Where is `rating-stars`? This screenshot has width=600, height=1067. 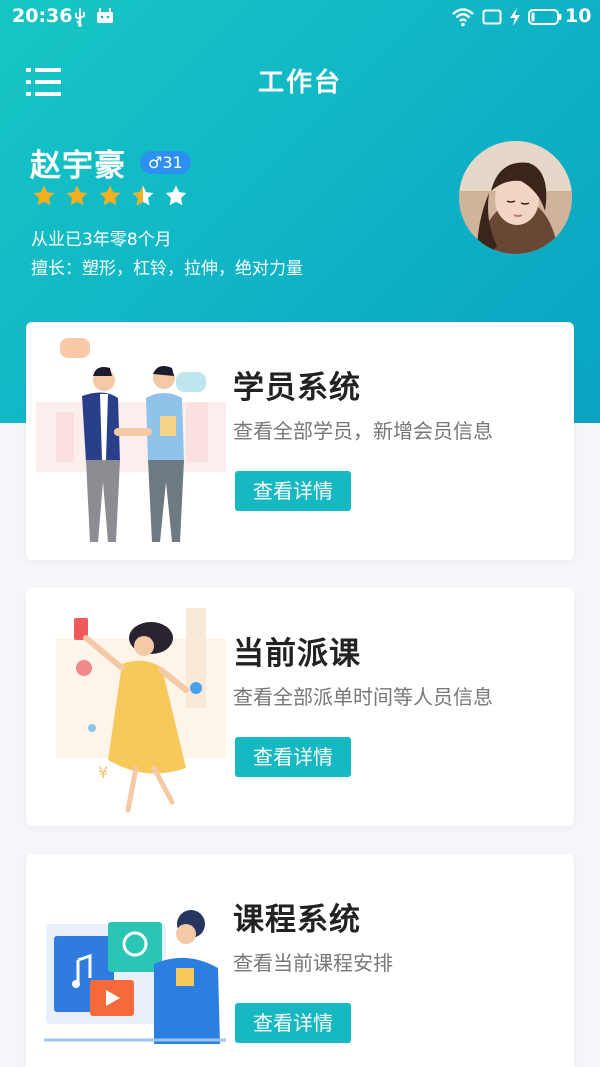 rating-stars is located at coordinates (111, 196).